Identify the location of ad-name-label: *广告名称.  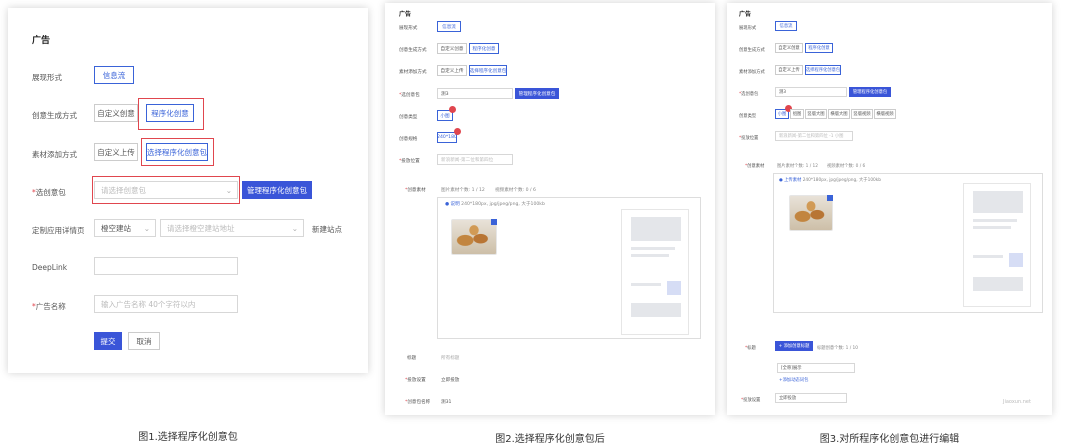
(49, 306).